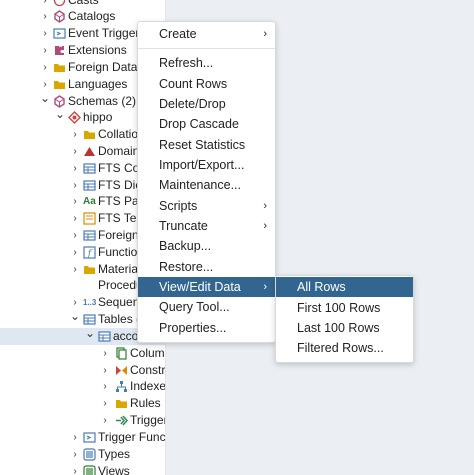 The height and width of the screenshot is (475, 474). I want to click on triggers-icon, so click(121, 420).